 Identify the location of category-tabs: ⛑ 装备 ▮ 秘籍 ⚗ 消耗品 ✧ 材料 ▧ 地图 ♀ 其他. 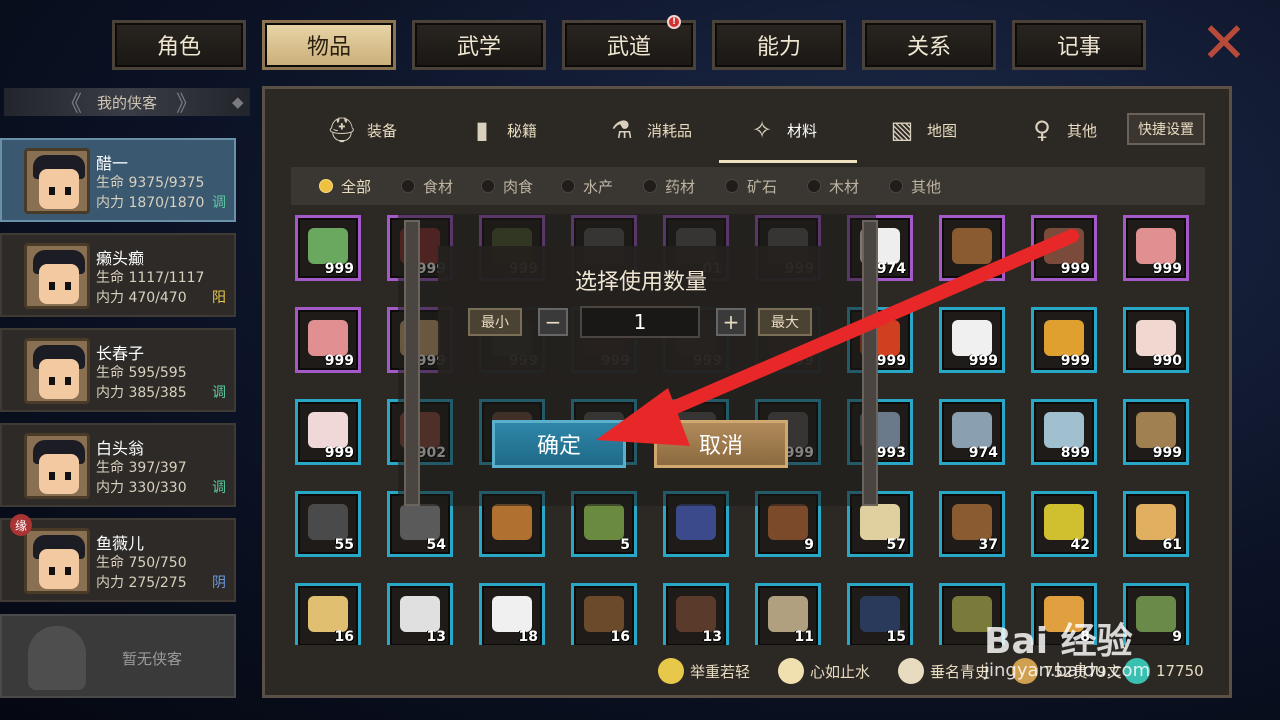
(745, 130).